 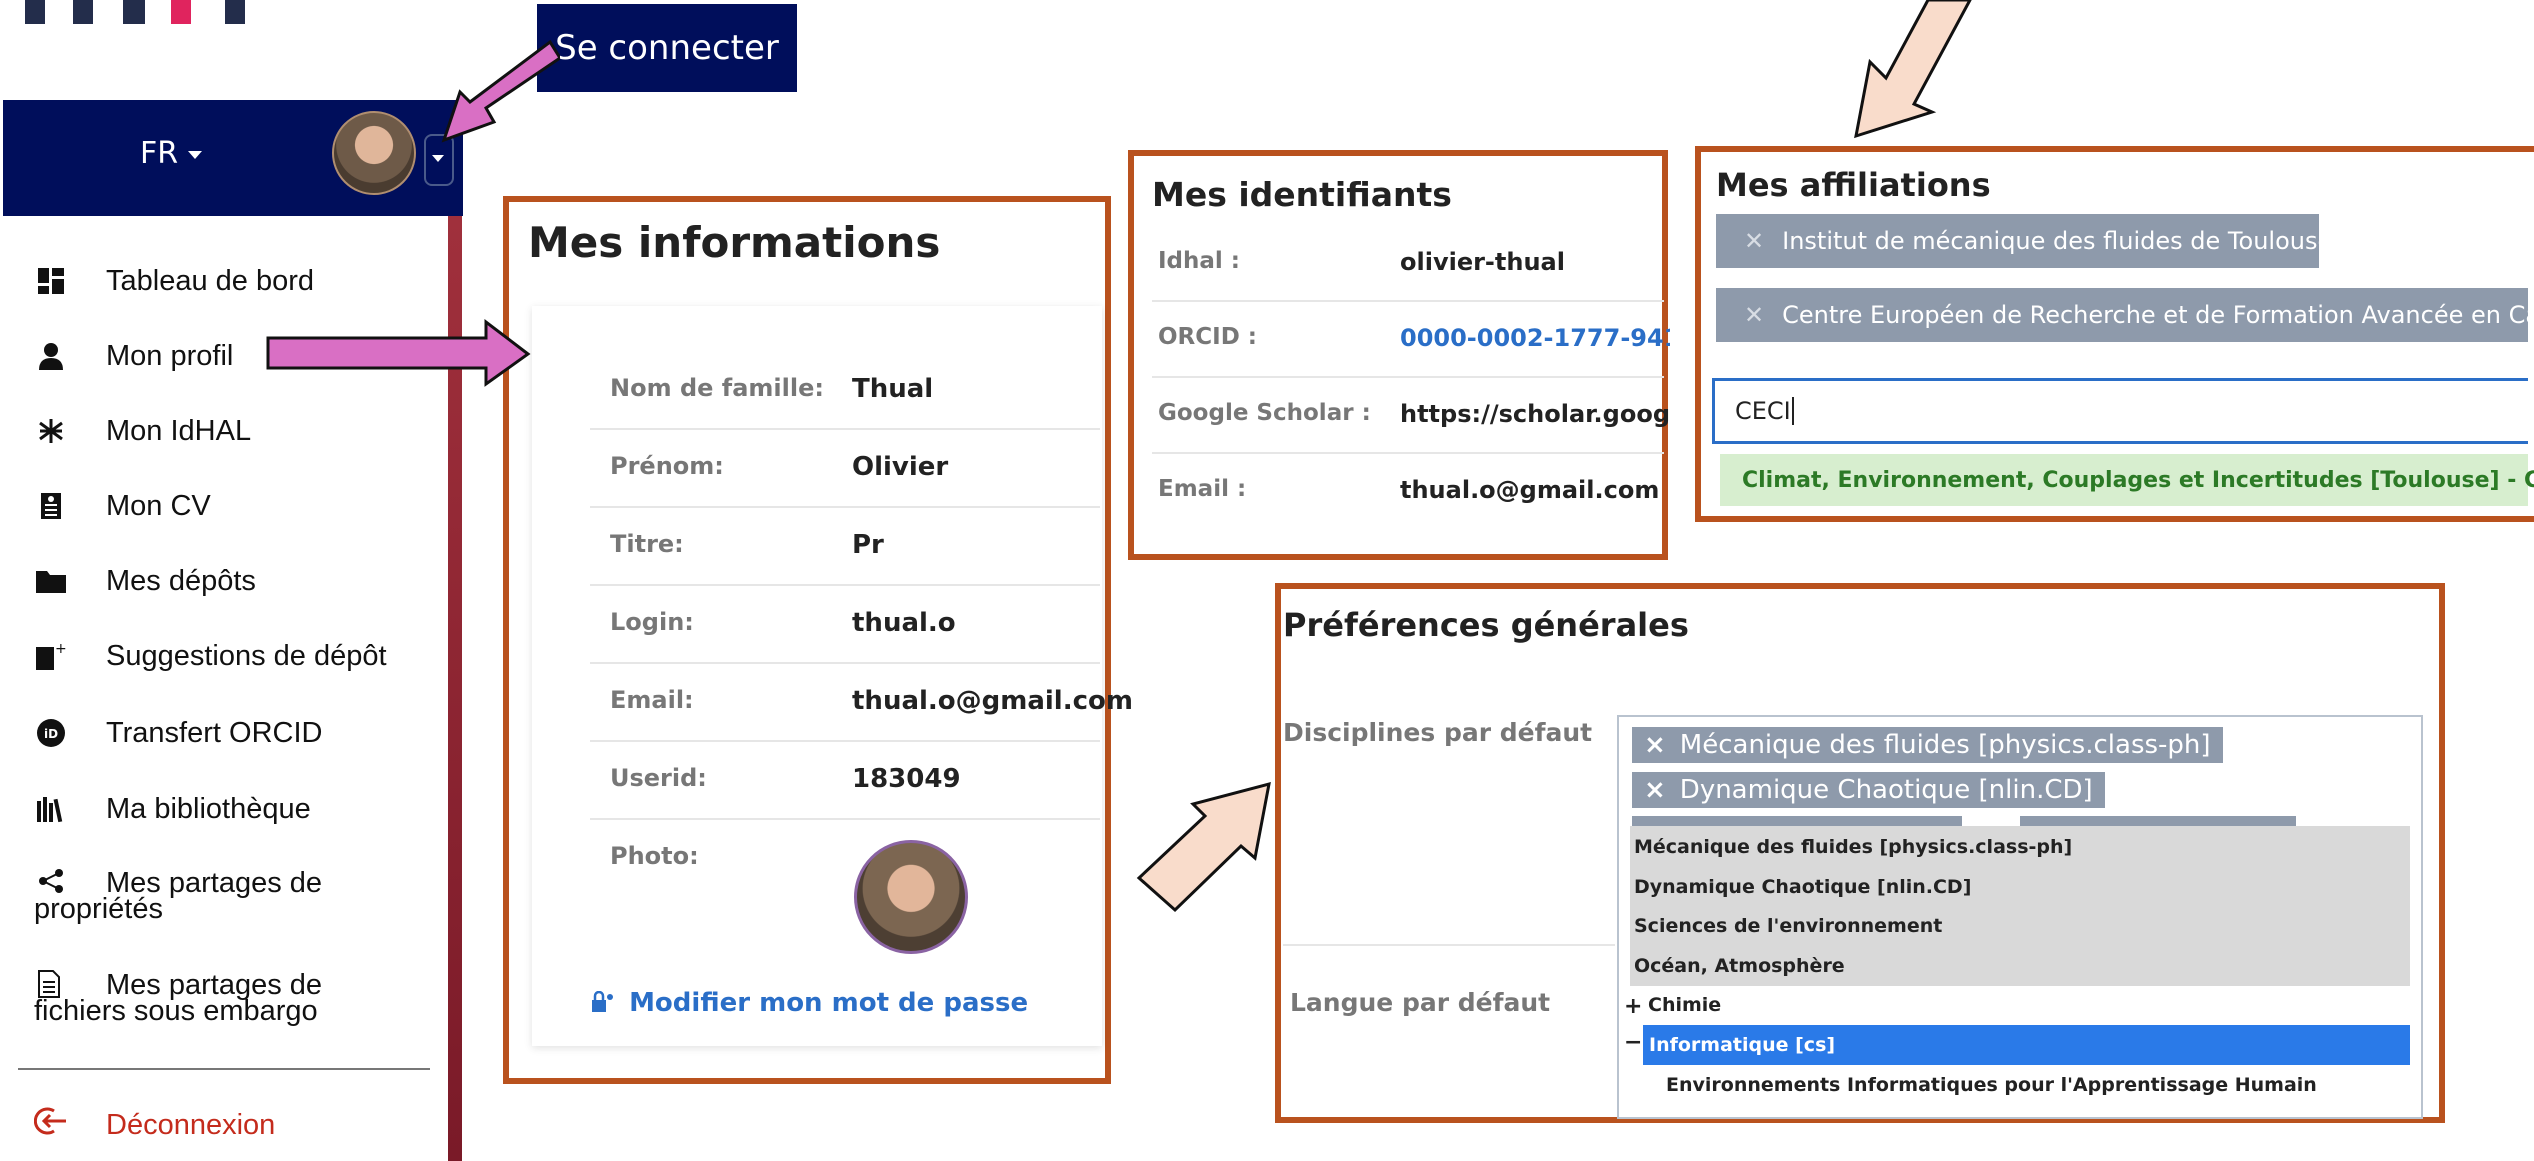 What do you see at coordinates (2026, 1045) in the screenshot?
I see `dropdown-option-selected: Informatique [cs]` at bounding box center [2026, 1045].